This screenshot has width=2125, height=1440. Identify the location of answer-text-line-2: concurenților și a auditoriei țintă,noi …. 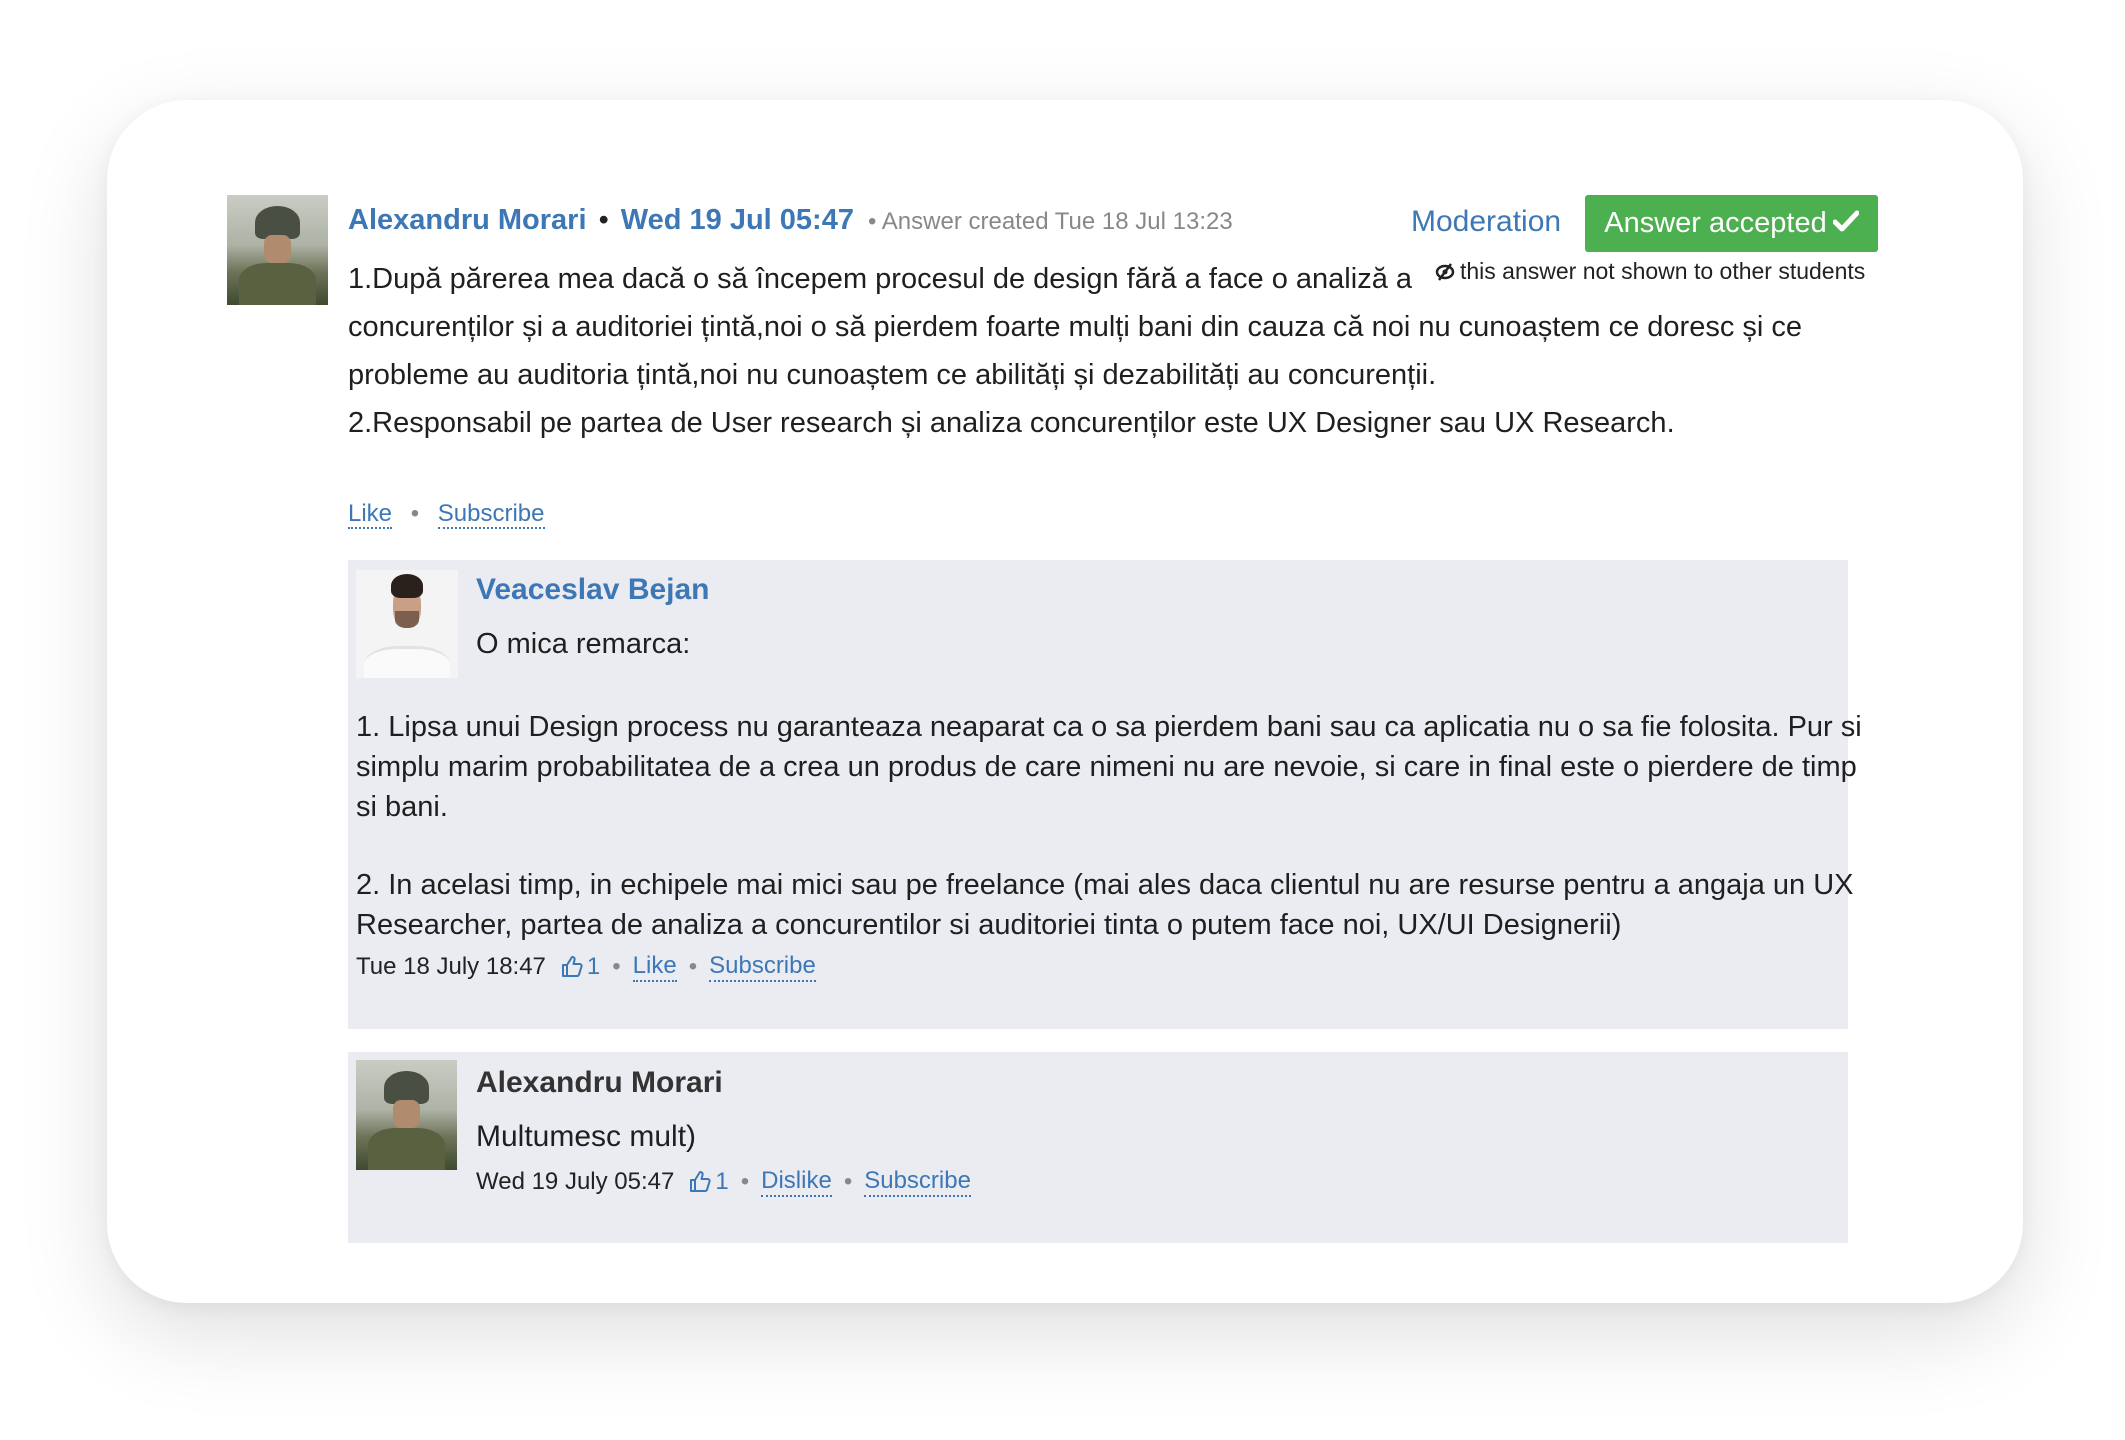
(1075, 327).